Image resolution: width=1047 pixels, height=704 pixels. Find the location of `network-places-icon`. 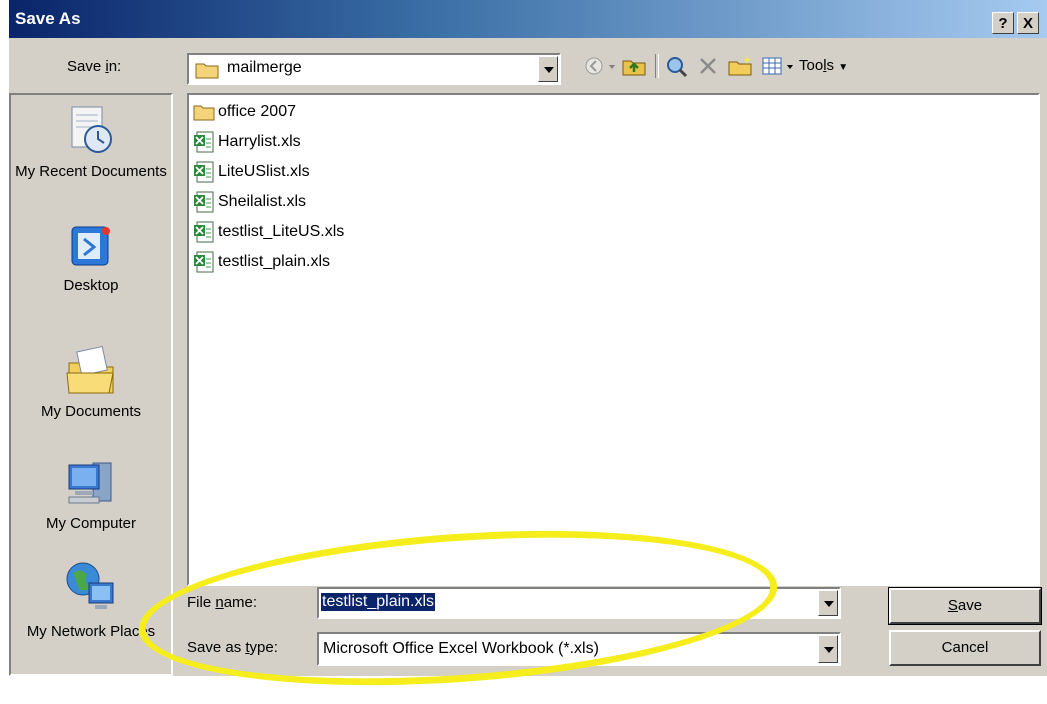

network-places-icon is located at coordinates (90, 585).